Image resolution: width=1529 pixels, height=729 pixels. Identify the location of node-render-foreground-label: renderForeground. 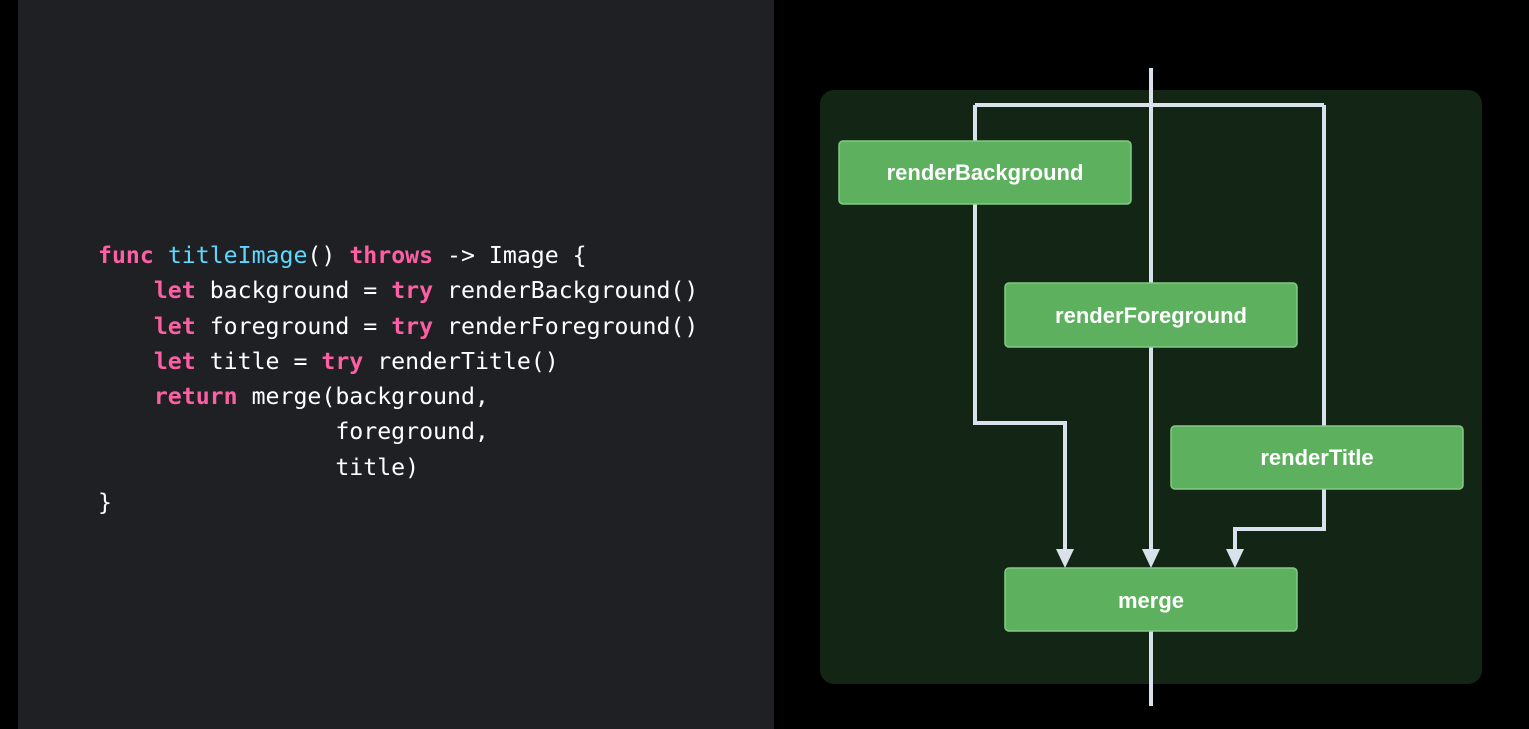
(1151, 315).